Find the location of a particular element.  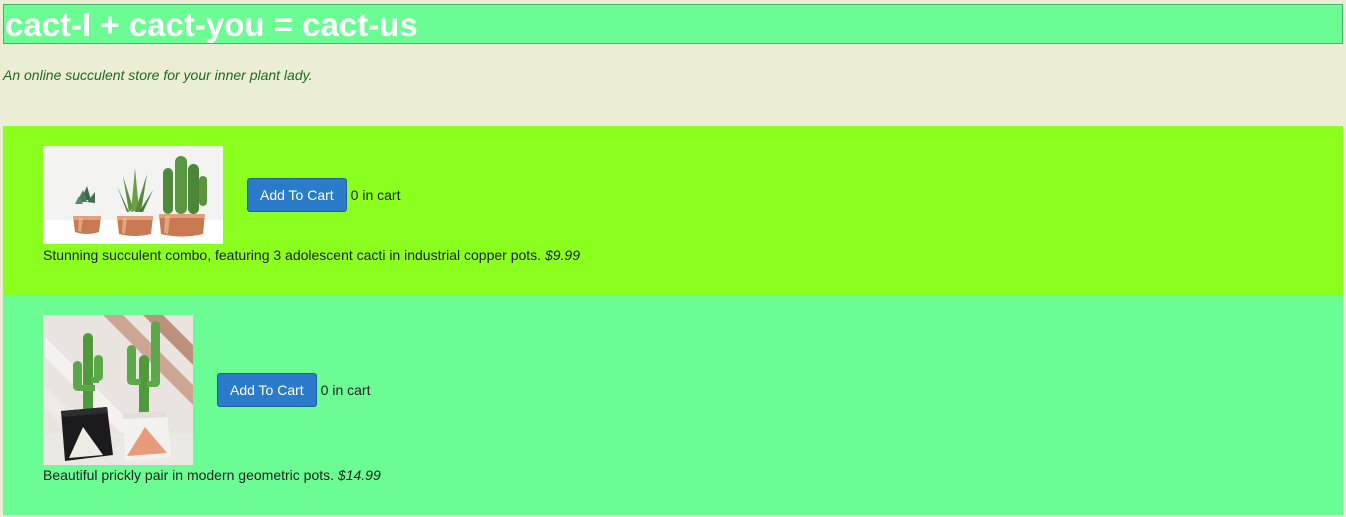

product-price: $14.99 is located at coordinates (359, 475).